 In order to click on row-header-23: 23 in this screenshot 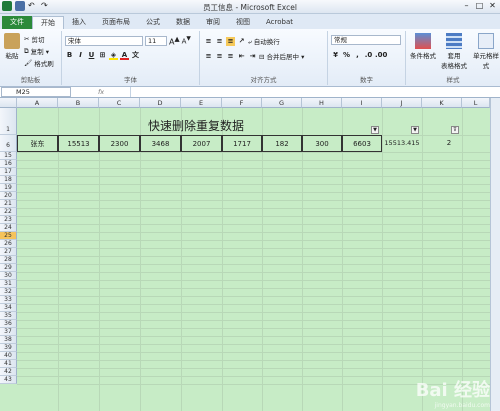, I will do `click(8, 220)`.